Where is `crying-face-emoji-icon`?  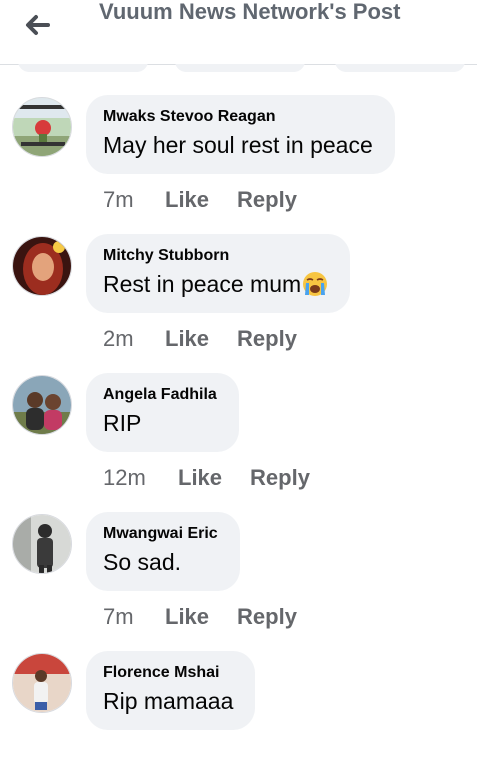
crying-face-emoji-icon is located at coordinates (315, 284).